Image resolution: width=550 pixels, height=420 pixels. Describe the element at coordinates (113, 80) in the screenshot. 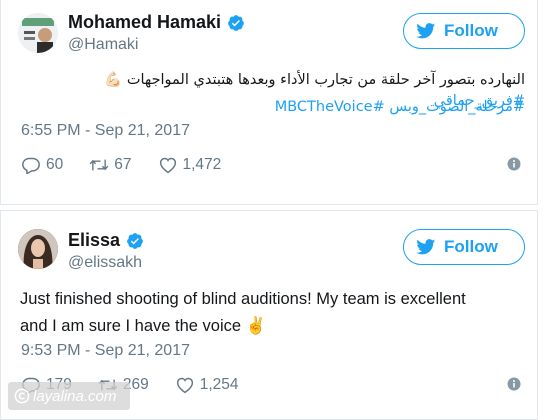

I see `flexed-biceps-emoji: 💪🏻` at that location.